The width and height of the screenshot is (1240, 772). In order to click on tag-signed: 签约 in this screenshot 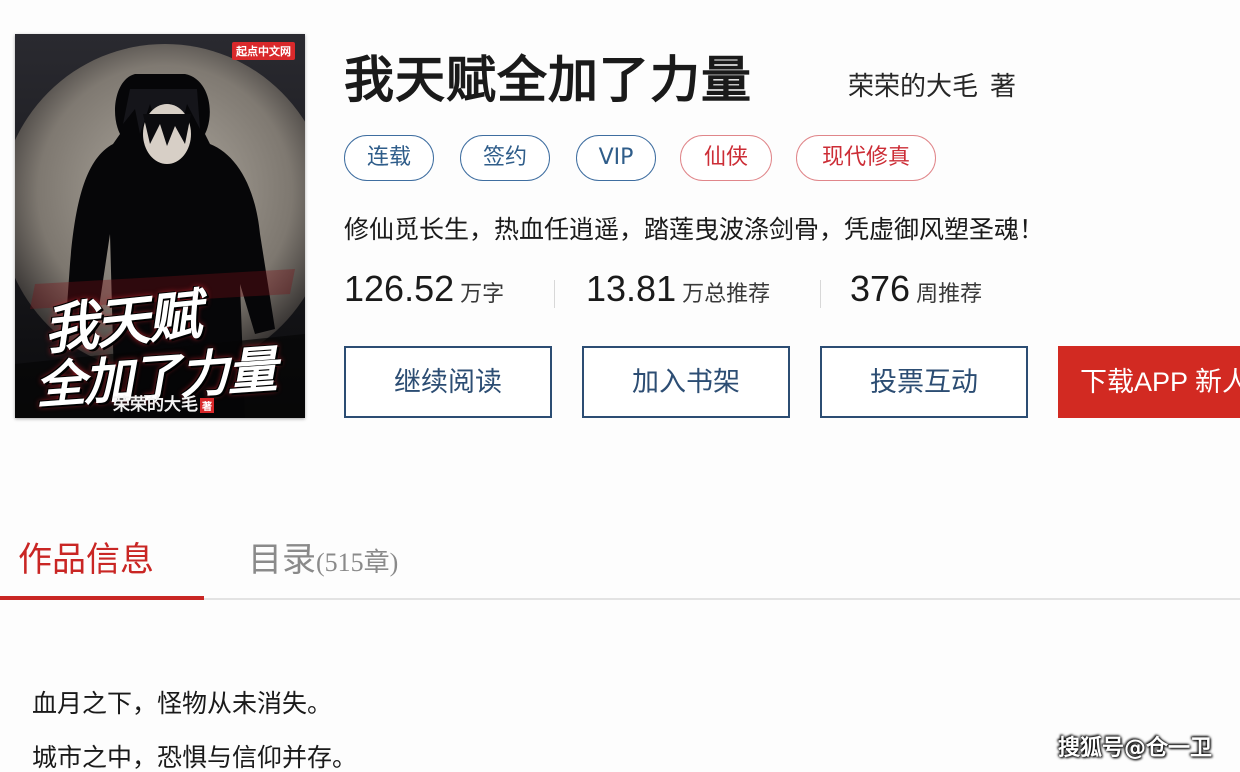, I will do `click(505, 158)`.